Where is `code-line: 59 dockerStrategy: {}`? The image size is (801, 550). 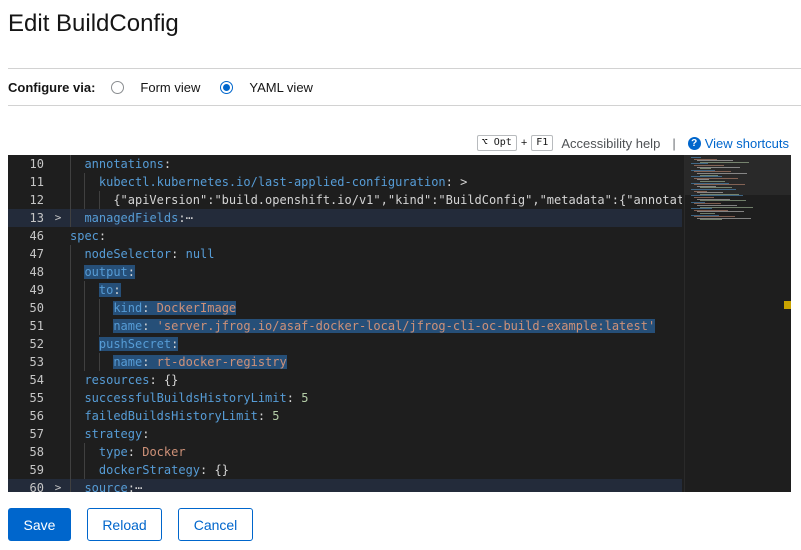
code-line: 59 dockerStrategy: {} is located at coordinates (345, 470).